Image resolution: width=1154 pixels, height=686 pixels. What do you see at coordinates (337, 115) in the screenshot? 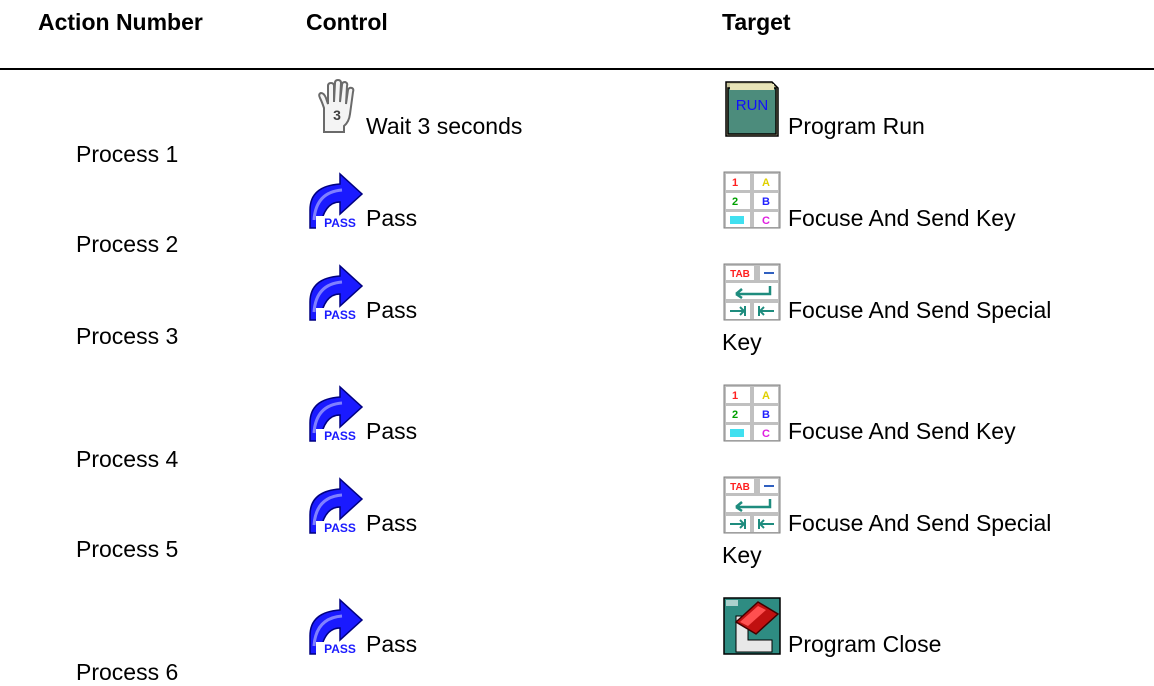
I see `svg-text: 3` at bounding box center [337, 115].